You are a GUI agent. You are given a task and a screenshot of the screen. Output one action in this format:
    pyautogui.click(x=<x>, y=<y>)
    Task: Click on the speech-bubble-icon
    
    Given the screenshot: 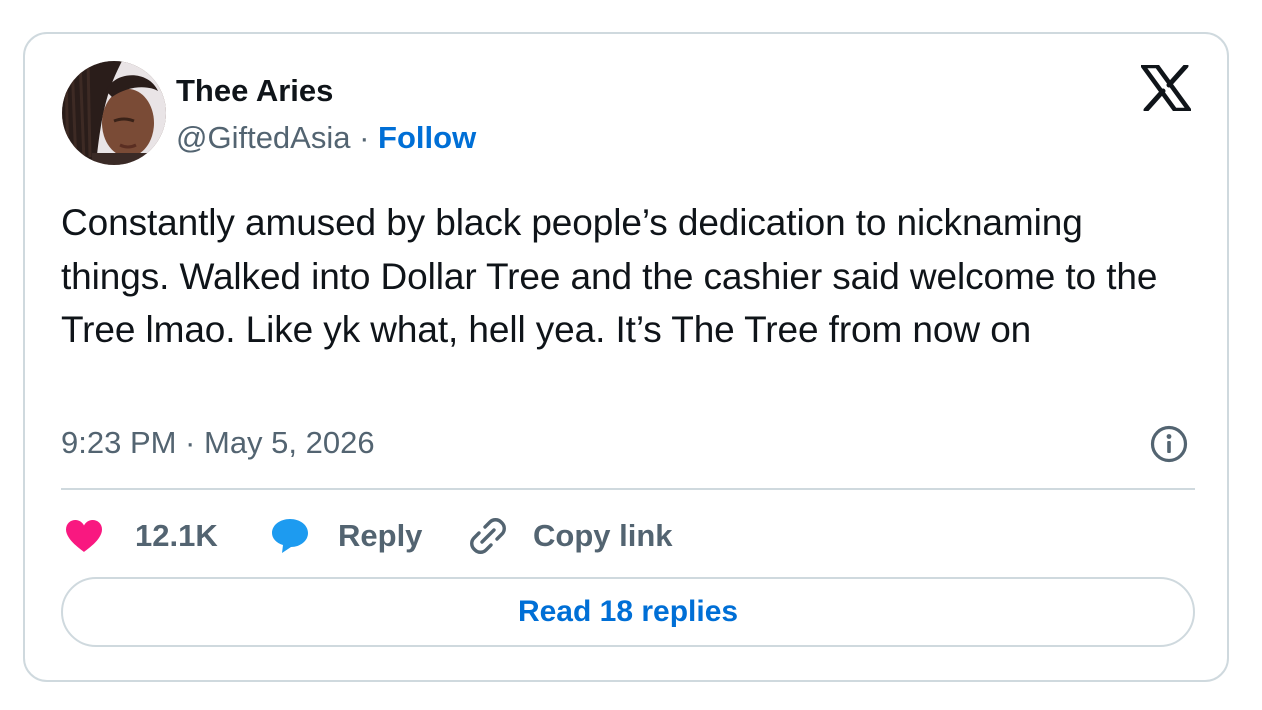 What is the action you would take?
    pyautogui.click(x=290, y=536)
    